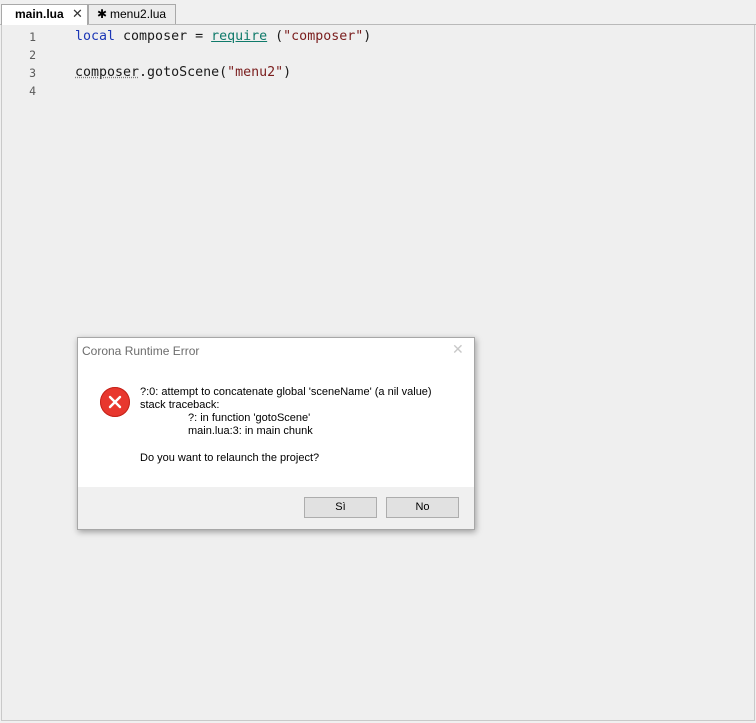 This screenshot has width=756, height=723. I want to click on dialog-footer: Sì No, so click(276, 508).